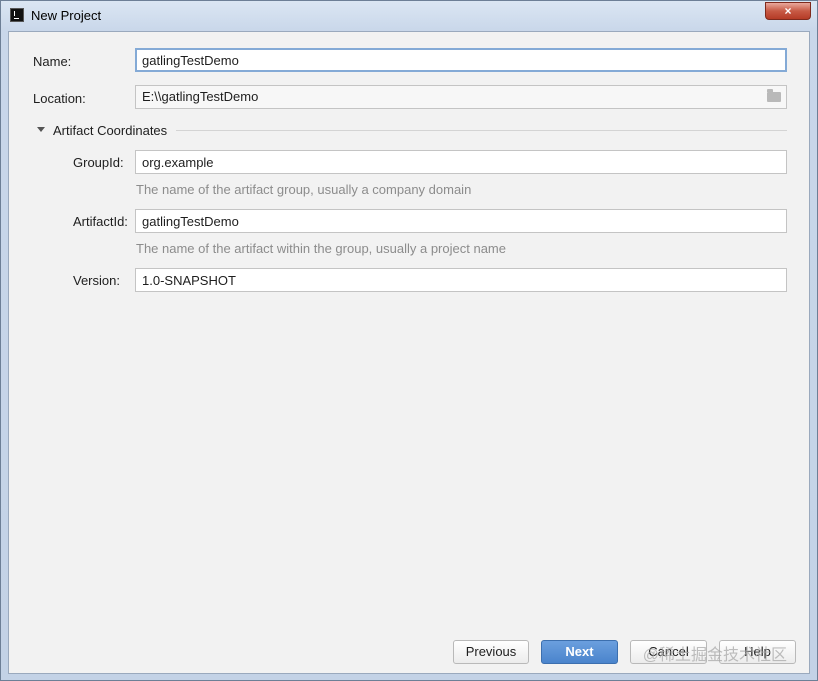  I want to click on name-input, so click(461, 60).